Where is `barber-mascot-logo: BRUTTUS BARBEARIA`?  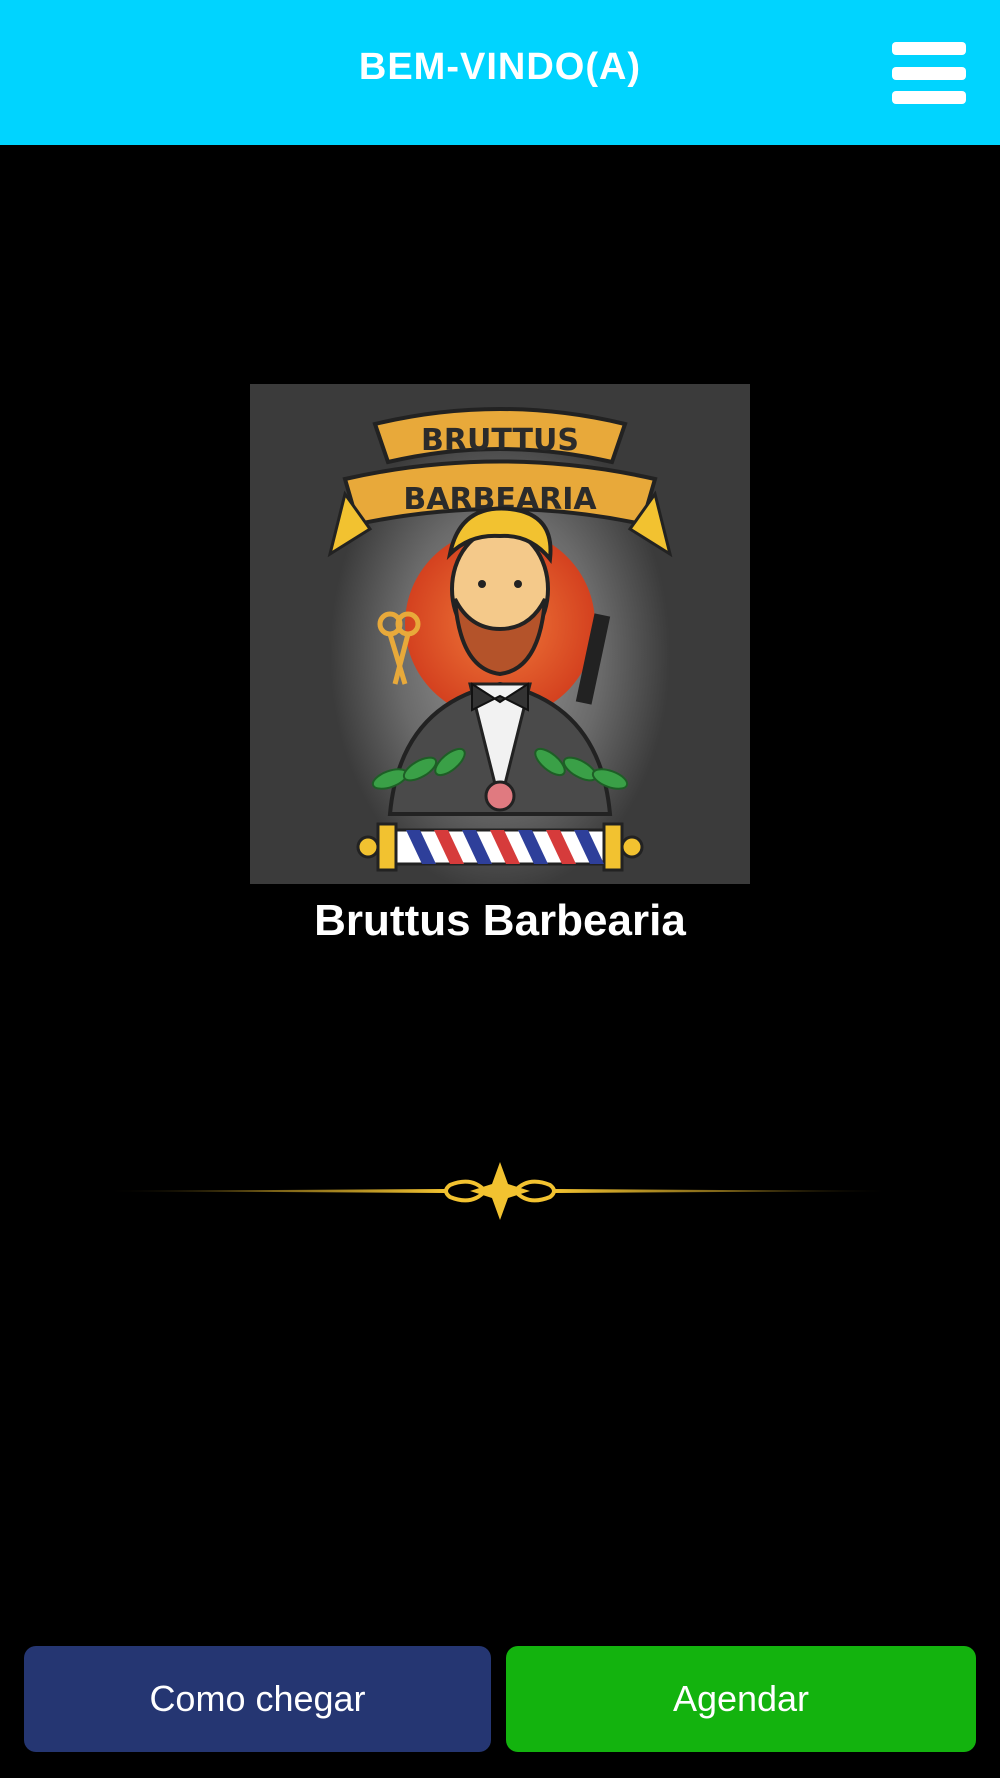 barber-mascot-logo: BRUTTUS BARBEARIA is located at coordinates (500, 634).